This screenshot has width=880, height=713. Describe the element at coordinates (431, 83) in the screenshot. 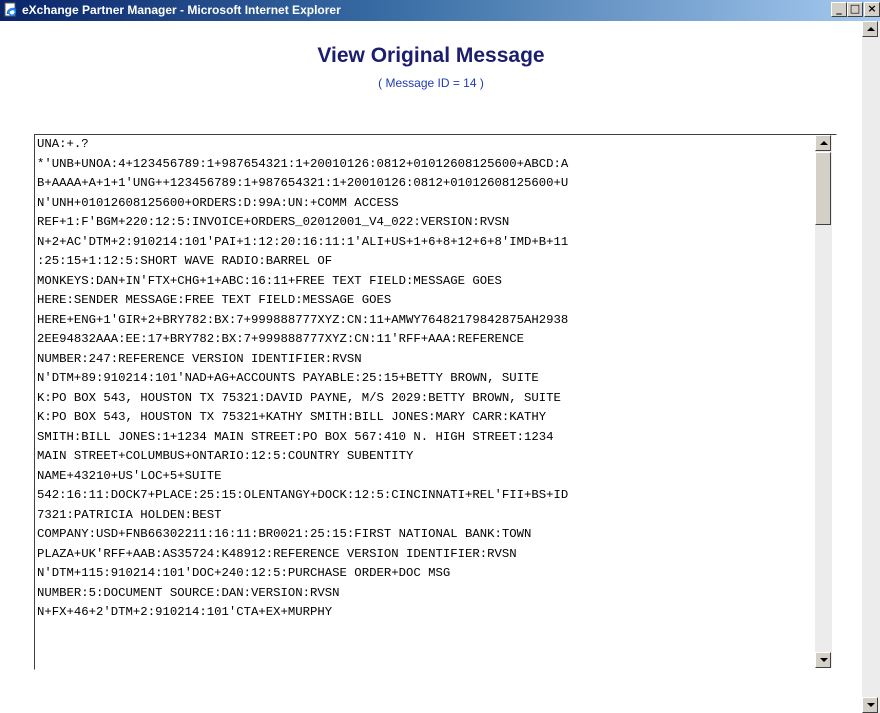

I see `message-id-label: ( Message ID = 14 )` at that location.